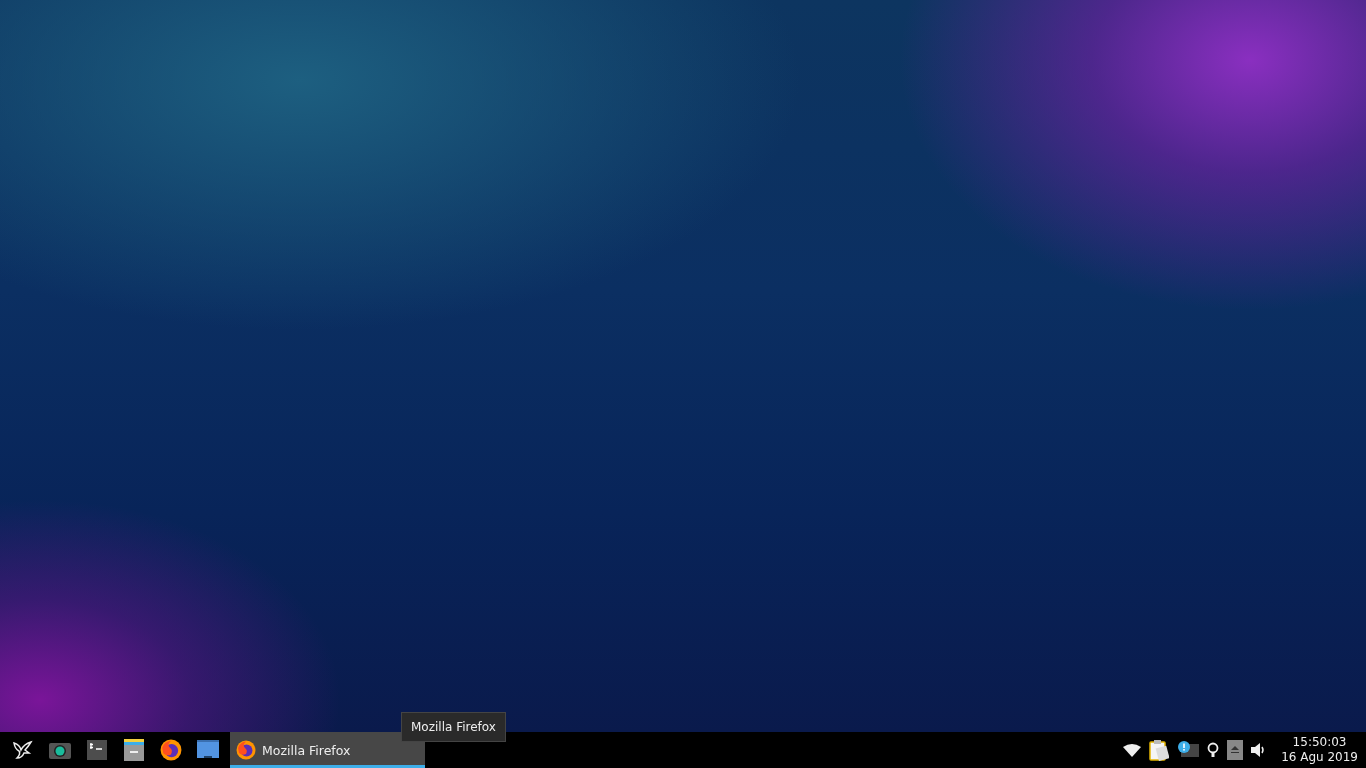  I want to click on file-cabinet-icon, so click(133, 750).